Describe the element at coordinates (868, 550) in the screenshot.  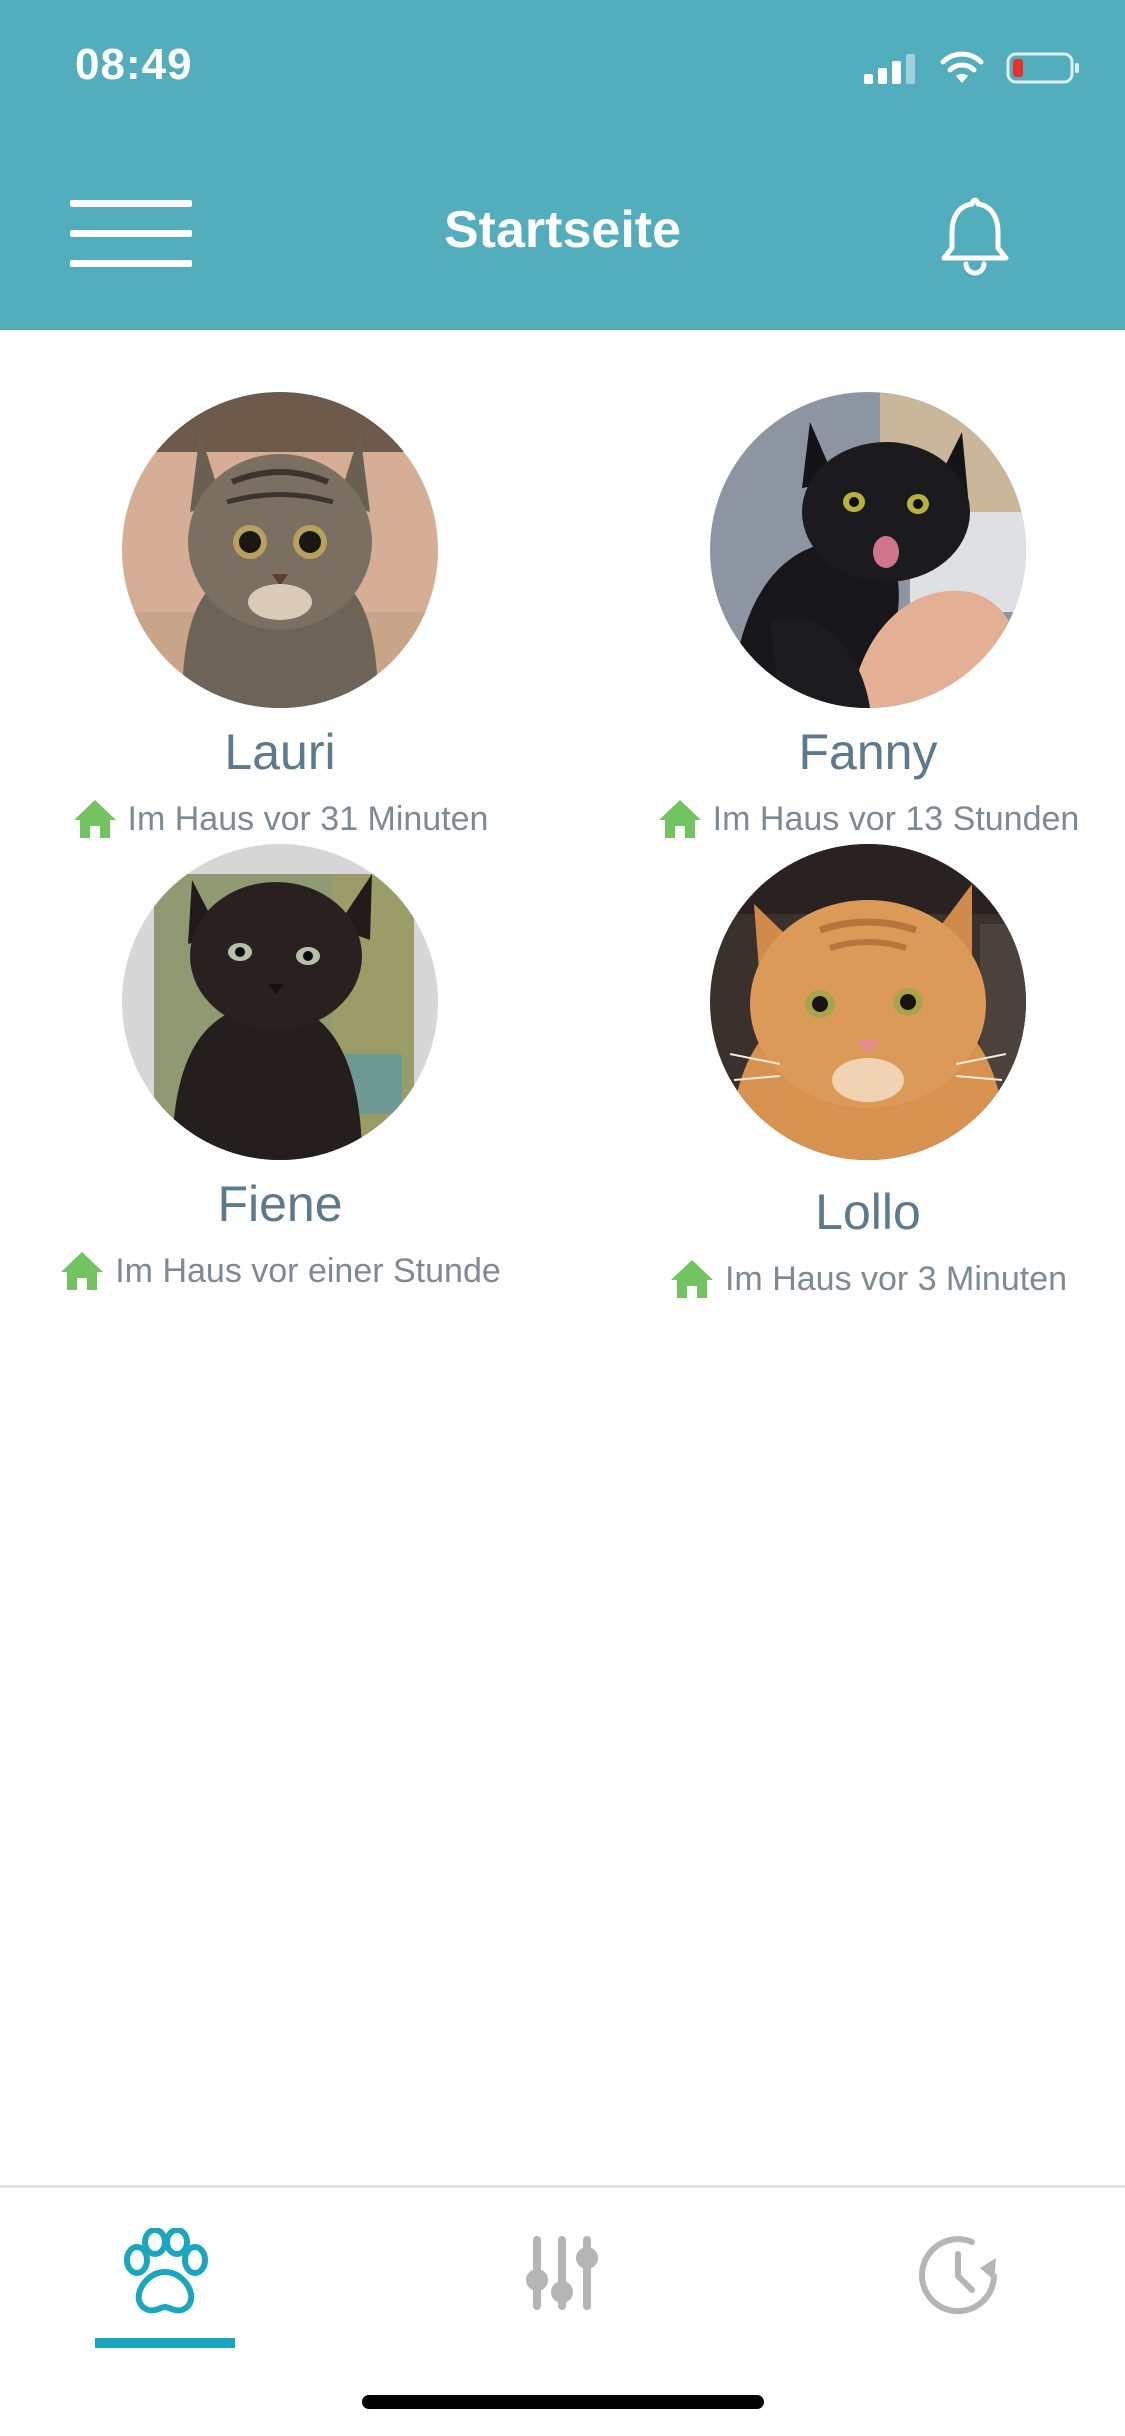
I see `pet-photo-fanny` at that location.